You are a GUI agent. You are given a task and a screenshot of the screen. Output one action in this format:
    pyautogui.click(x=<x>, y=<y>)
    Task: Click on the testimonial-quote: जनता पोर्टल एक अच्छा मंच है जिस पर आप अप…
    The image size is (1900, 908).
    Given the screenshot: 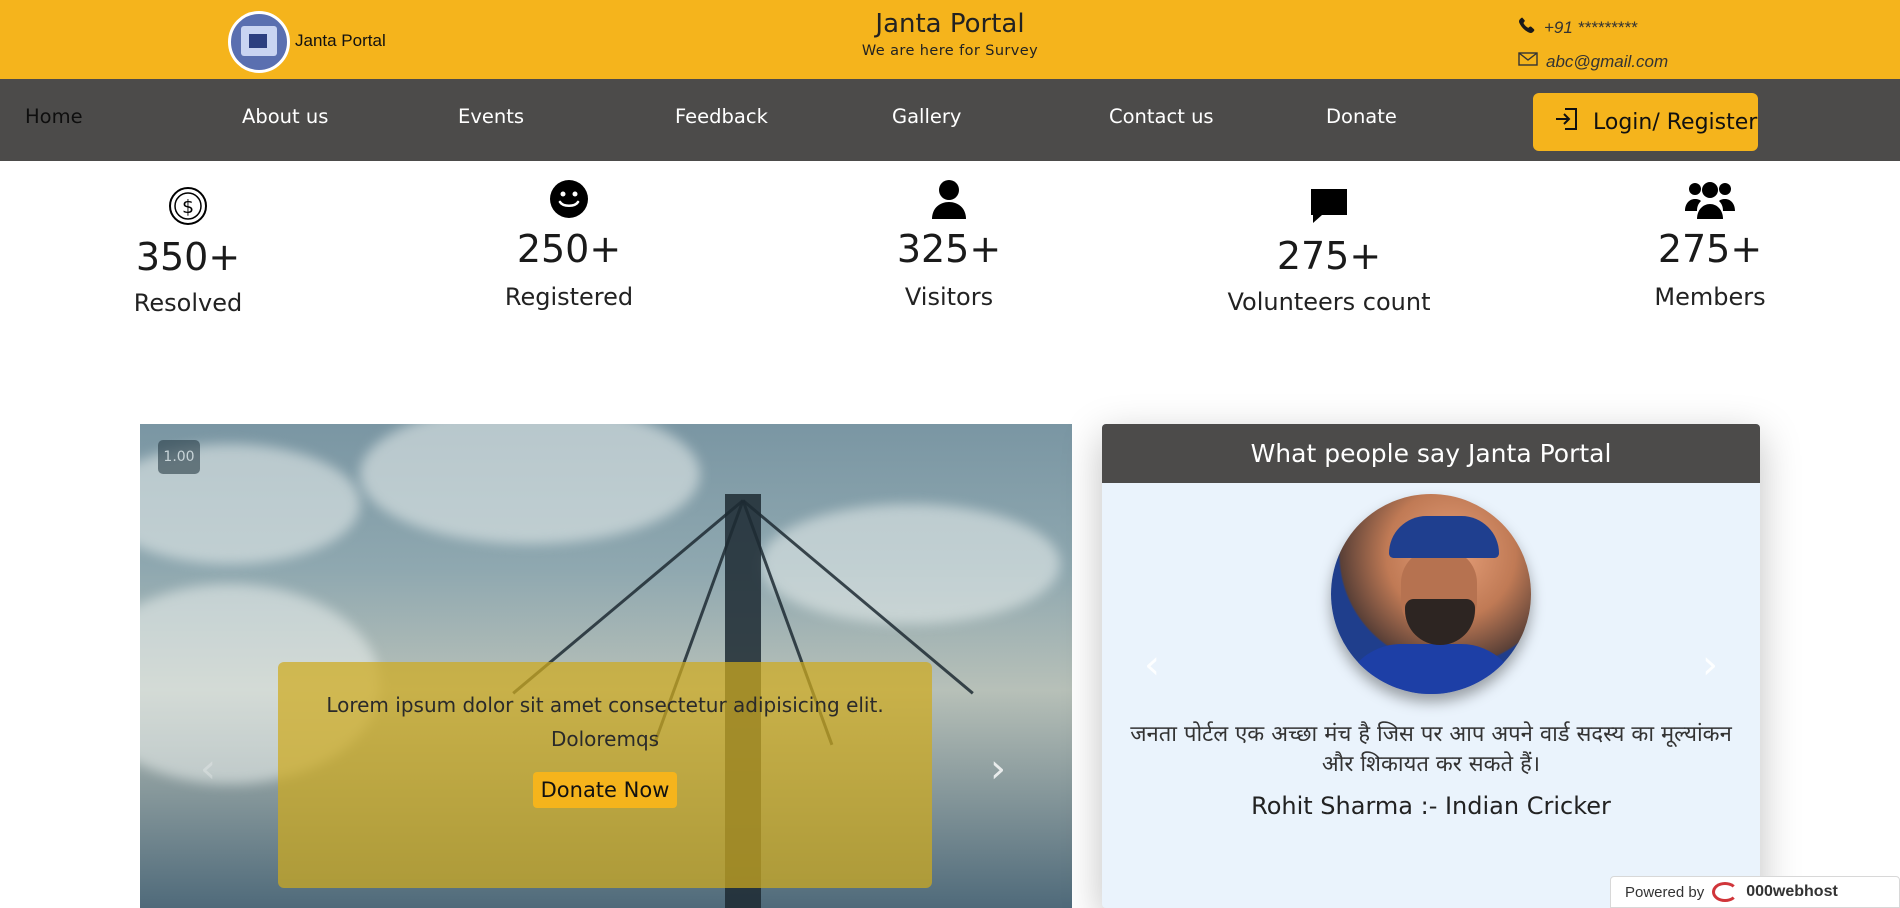 What is the action you would take?
    pyautogui.click(x=1431, y=749)
    